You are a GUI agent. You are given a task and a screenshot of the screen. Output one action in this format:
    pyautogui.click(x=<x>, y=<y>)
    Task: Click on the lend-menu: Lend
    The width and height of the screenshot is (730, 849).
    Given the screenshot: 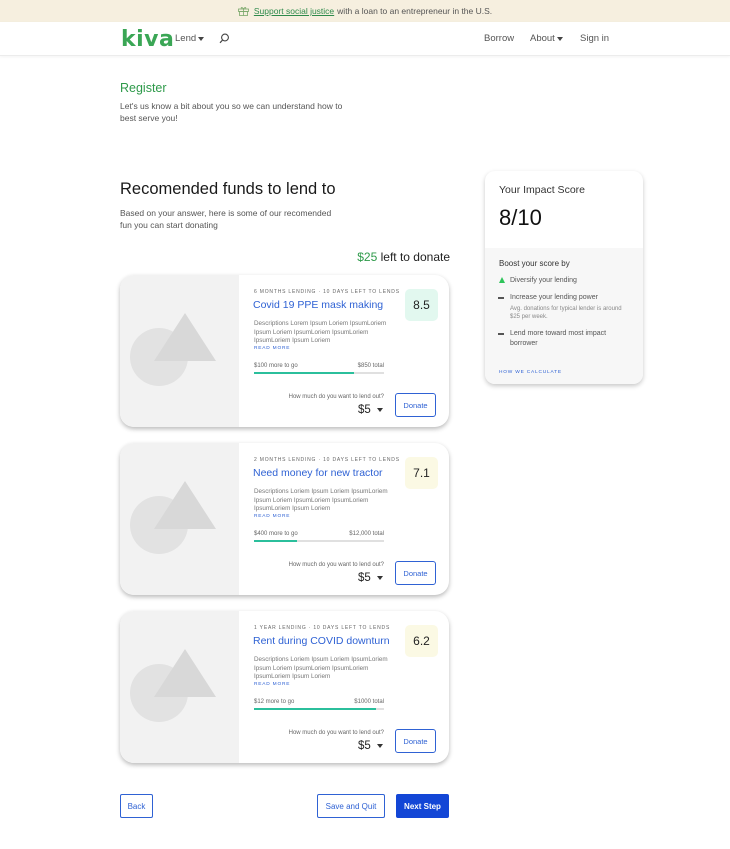 What is the action you would take?
    pyautogui.click(x=190, y=38)
    